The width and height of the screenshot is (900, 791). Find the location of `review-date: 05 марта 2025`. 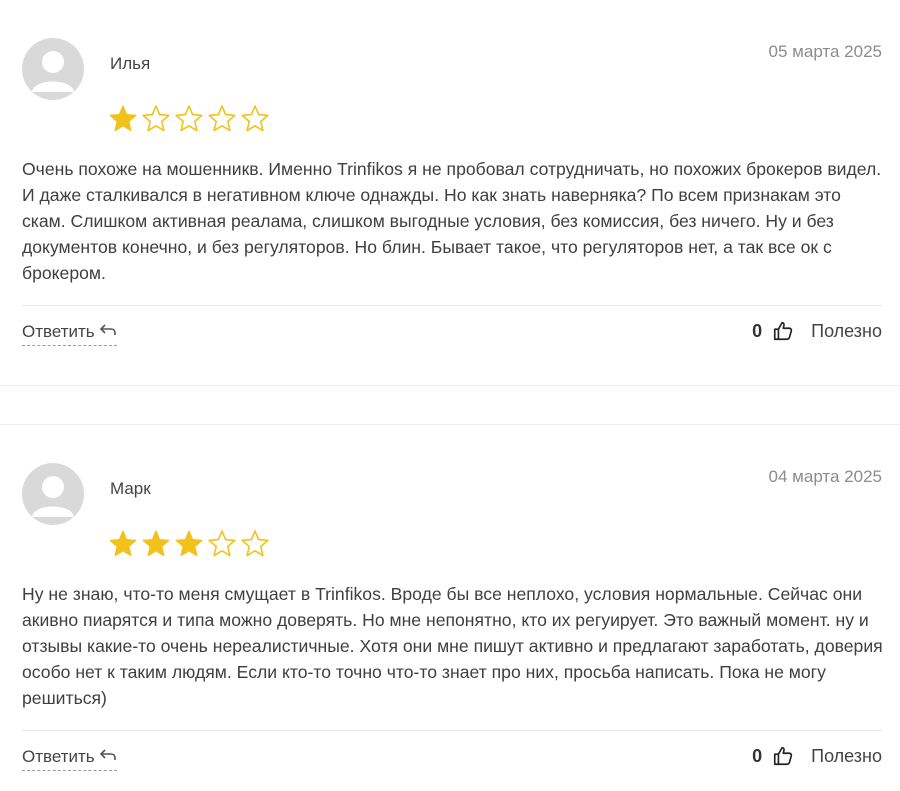

review-date: 05 марта 2025 is located at coordinates (825, 51).